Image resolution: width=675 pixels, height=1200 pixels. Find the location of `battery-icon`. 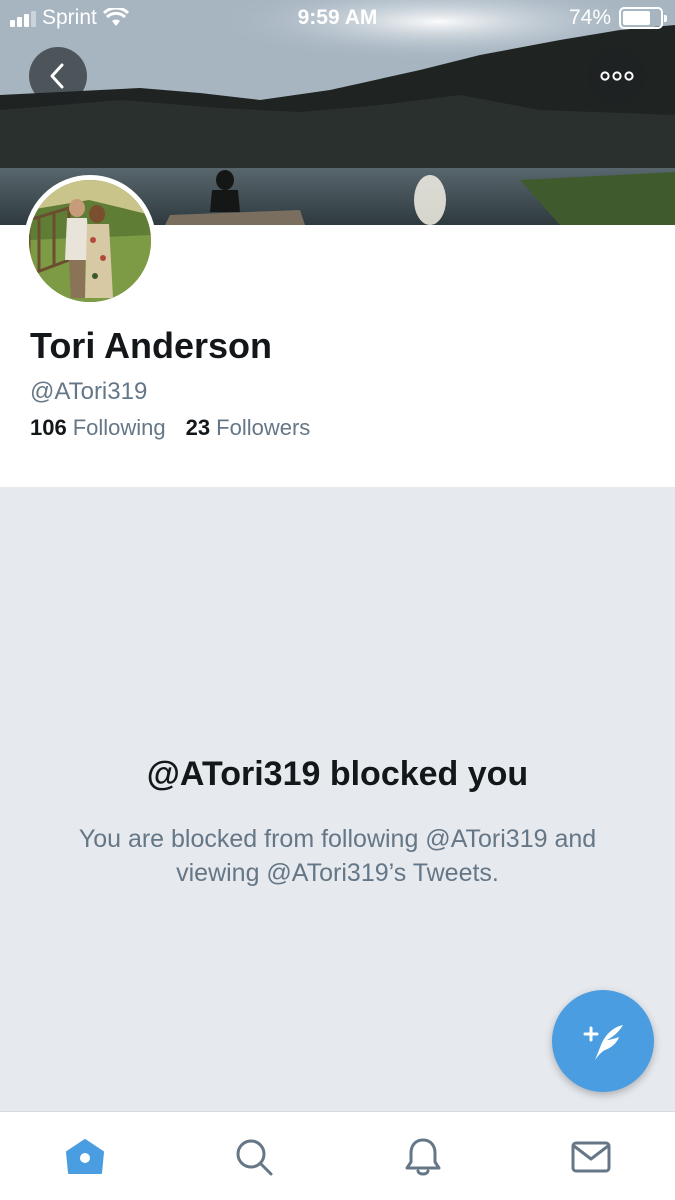

battery-icon is located at coordinates (643, 18).